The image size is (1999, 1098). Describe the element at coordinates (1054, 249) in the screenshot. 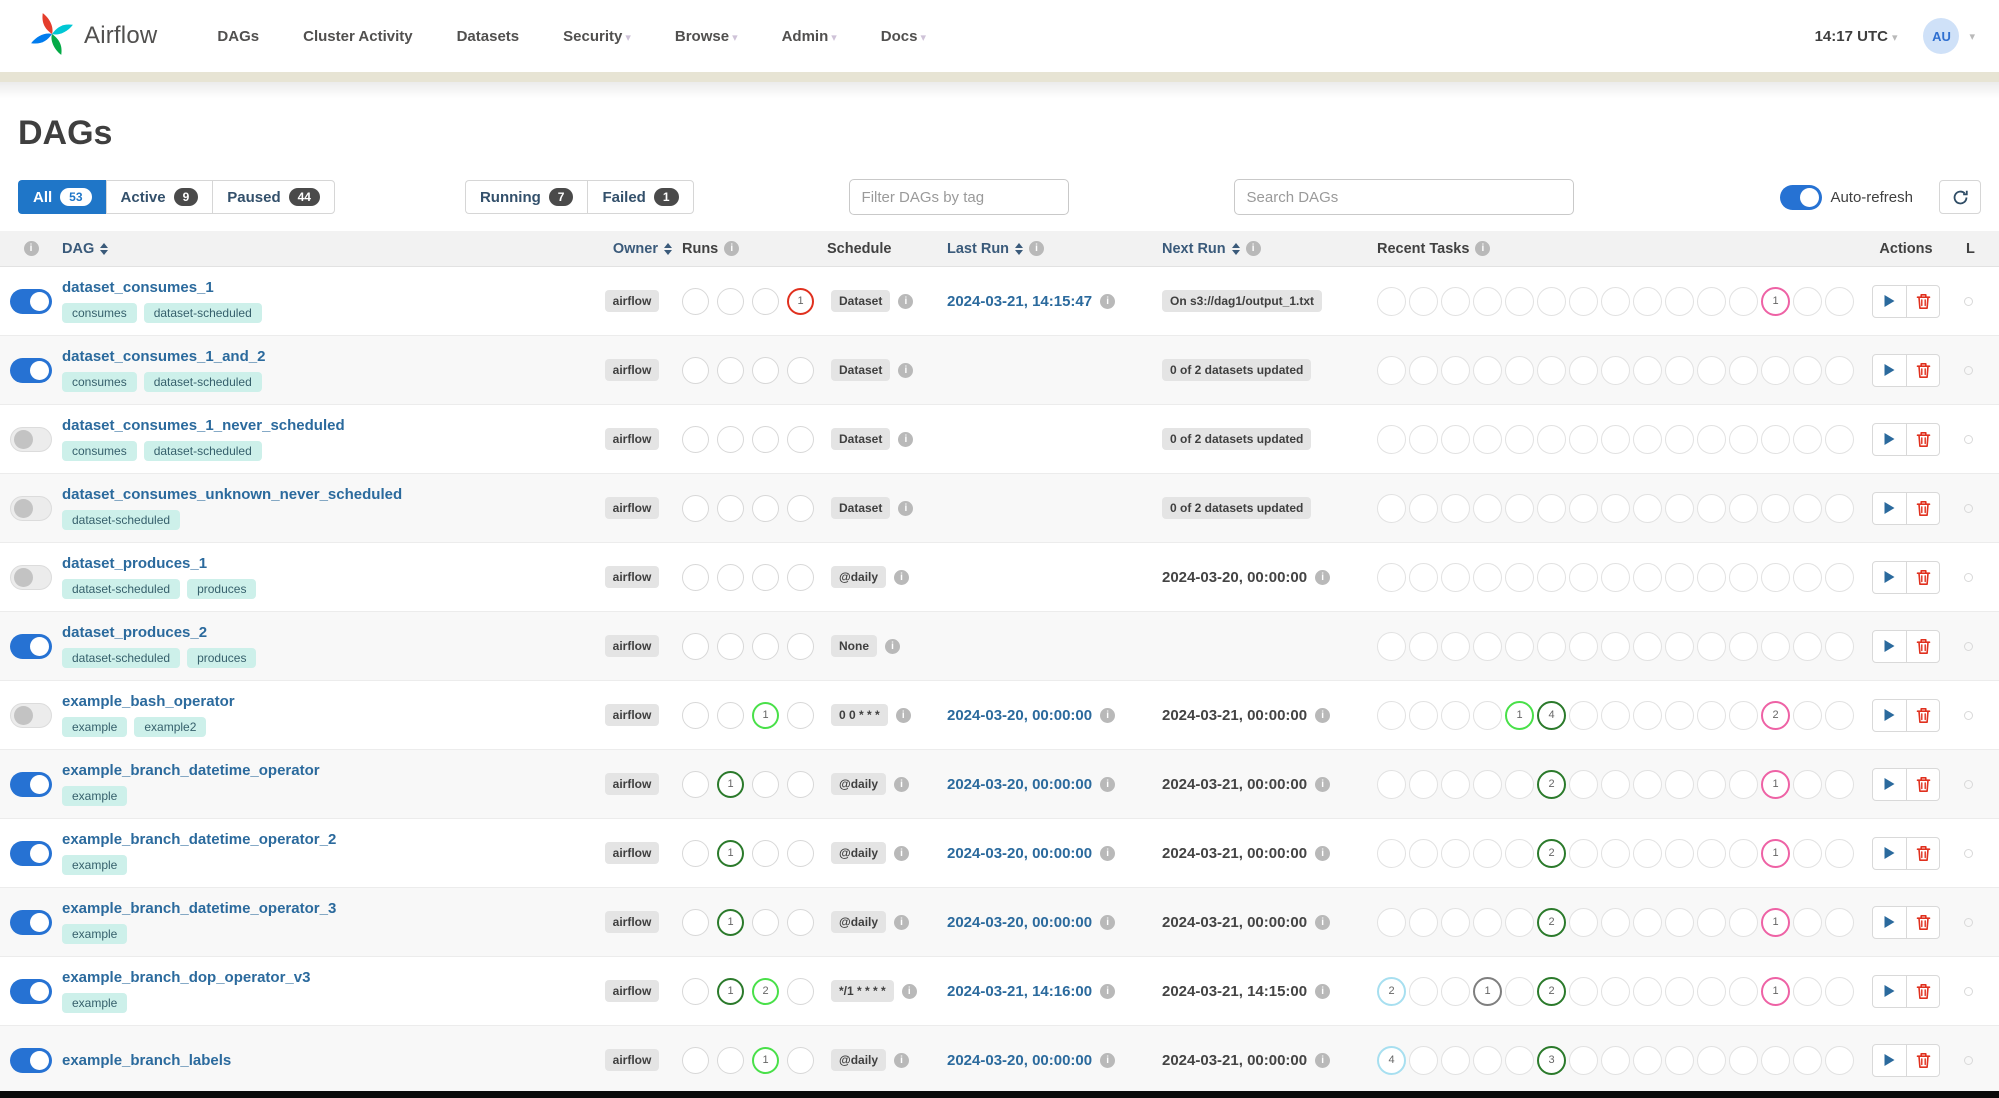

I see `column-header-last: Last Run i` at that location.